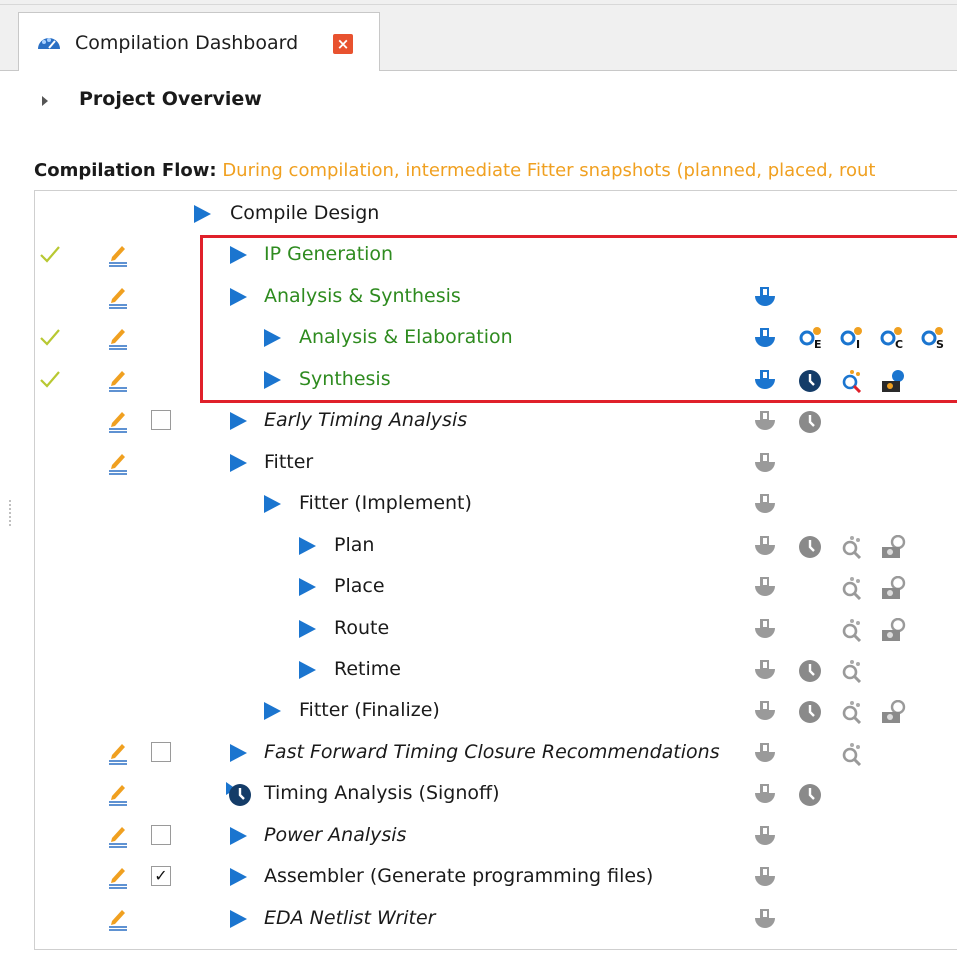 This screenshot has width=957, height=954. What do you see at coordinates (578, 319) in the screenshot?
I see `highlight-box` at bounding box center [578, 319].